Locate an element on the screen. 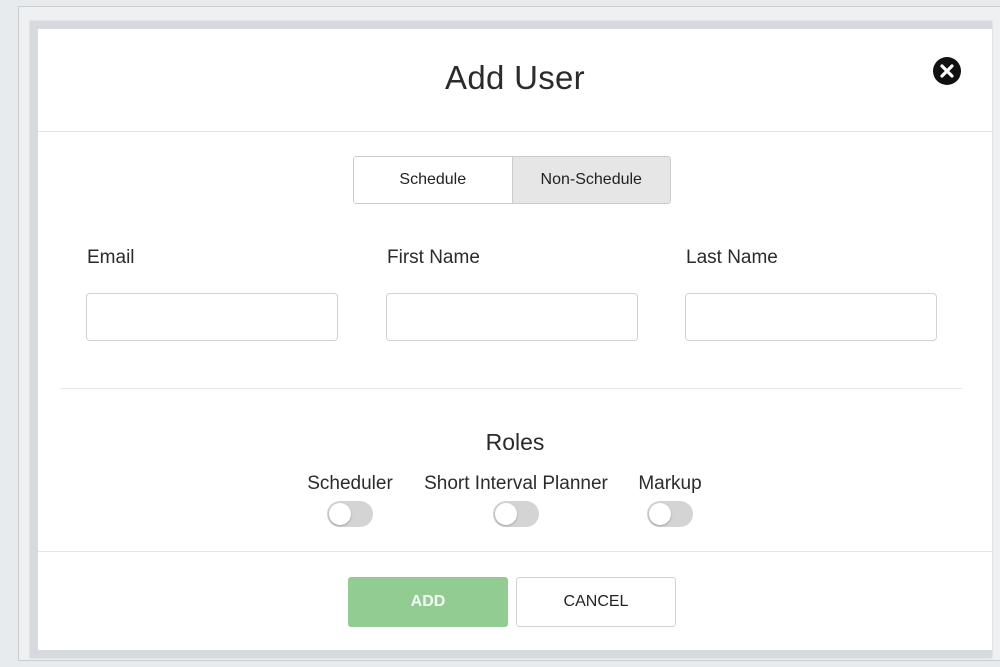  toggle-schedule: Schedule is located at coordinates (433, 180).